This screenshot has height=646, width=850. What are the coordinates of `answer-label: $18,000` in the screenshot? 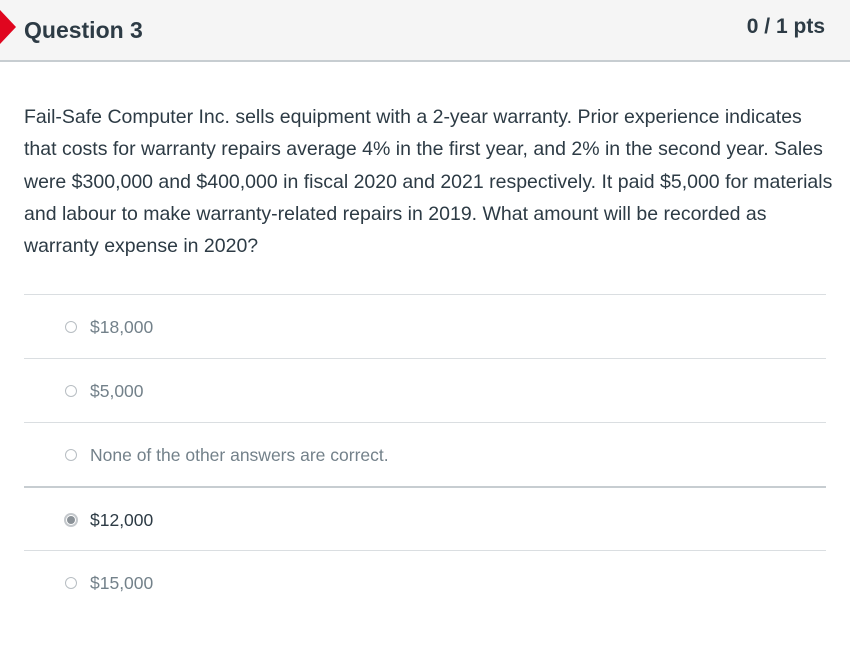 It's located at (122, 327).